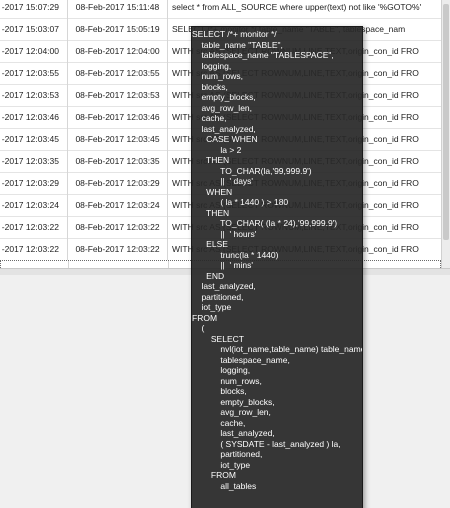 This screenshot has height=508, width=450. I want to click on tooltip-sql-line: all_tables, so click(224, 485).